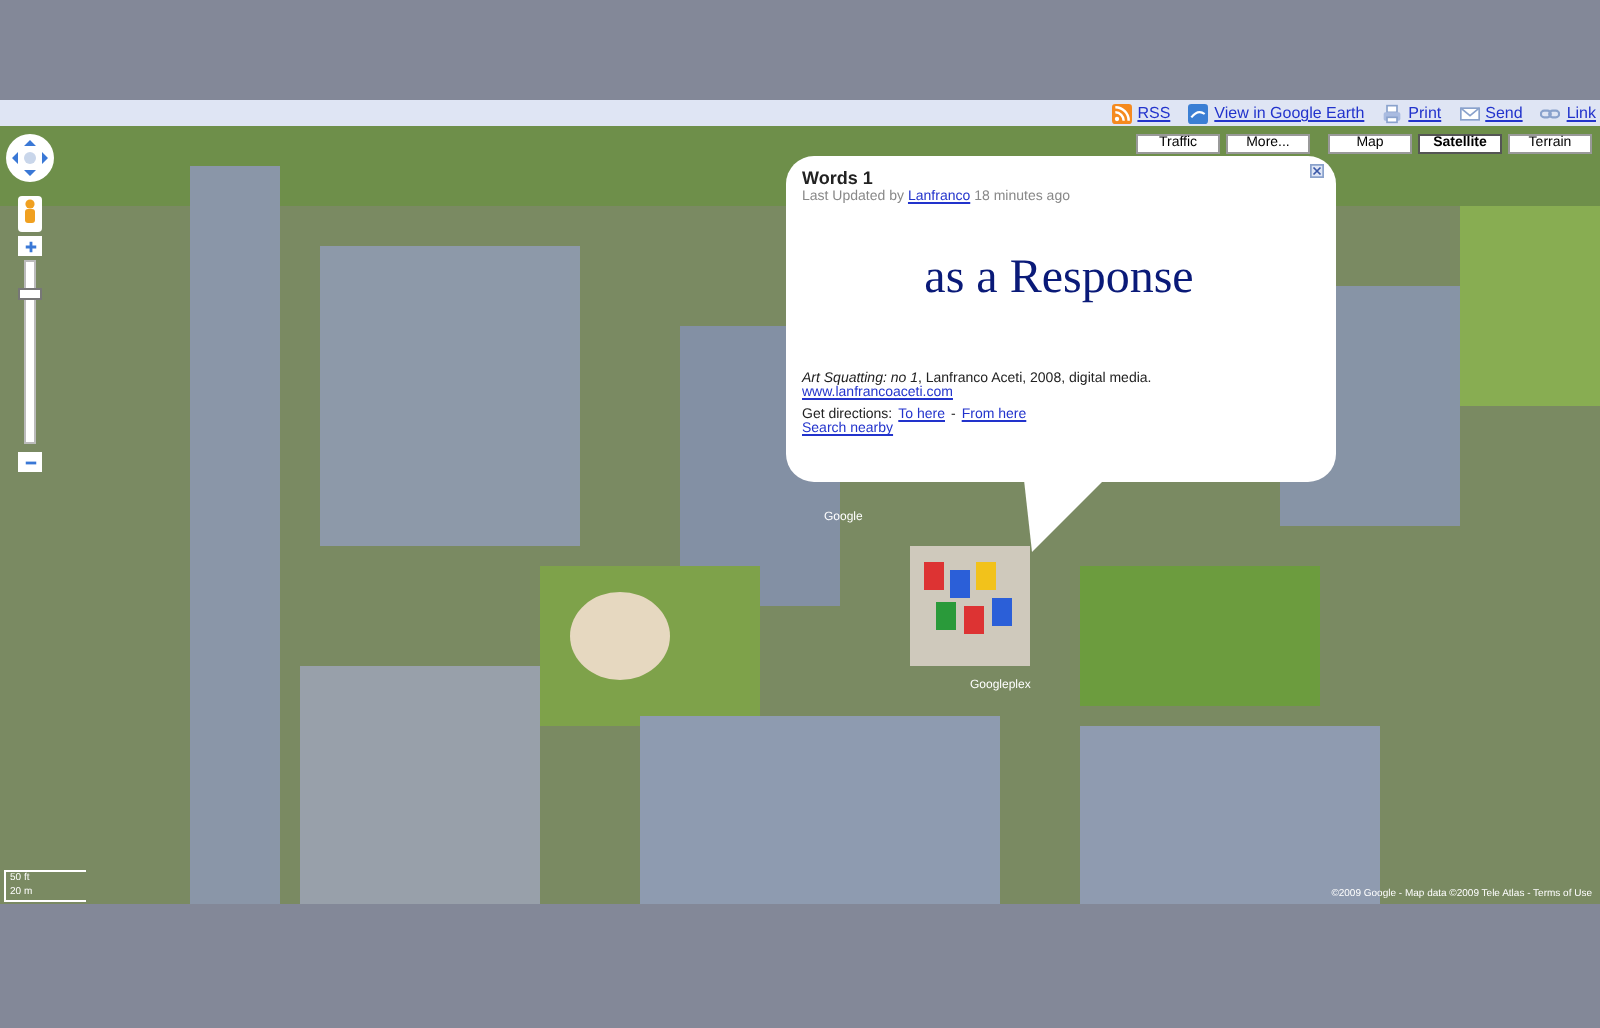 This screenshot has width=1600, height=1028. What do you see at coordinates (1276, 113) in the screenshot?
I see `toolbar-link: View in Google Earth` at bounding box center [1276, 113].